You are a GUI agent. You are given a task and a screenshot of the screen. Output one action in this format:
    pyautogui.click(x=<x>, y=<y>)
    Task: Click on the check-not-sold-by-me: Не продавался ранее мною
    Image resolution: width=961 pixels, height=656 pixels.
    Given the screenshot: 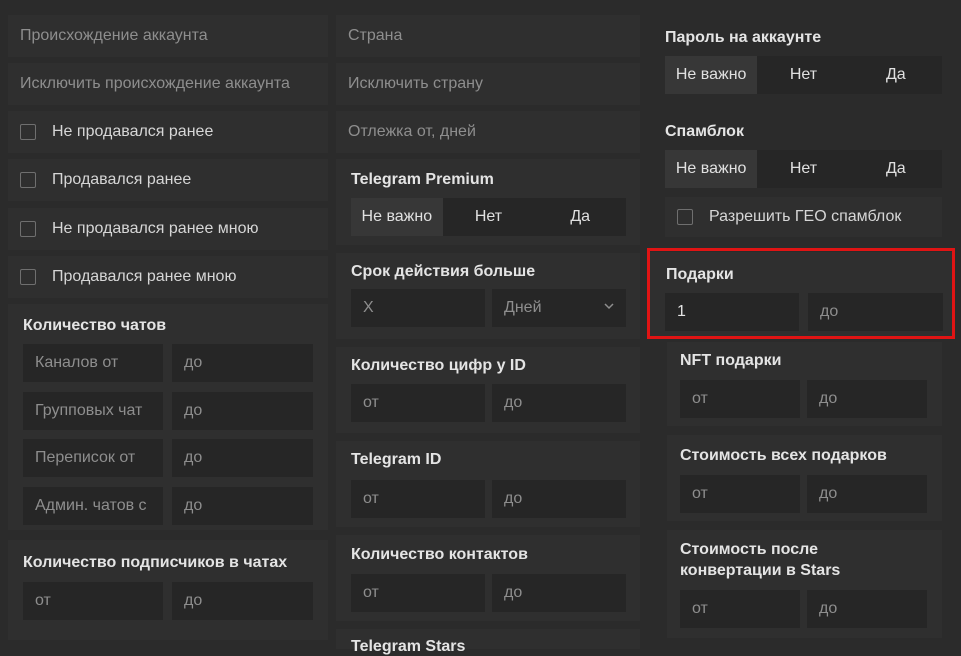 What is the action you would take?
    pyautogui.click(x=168, y=229)
    